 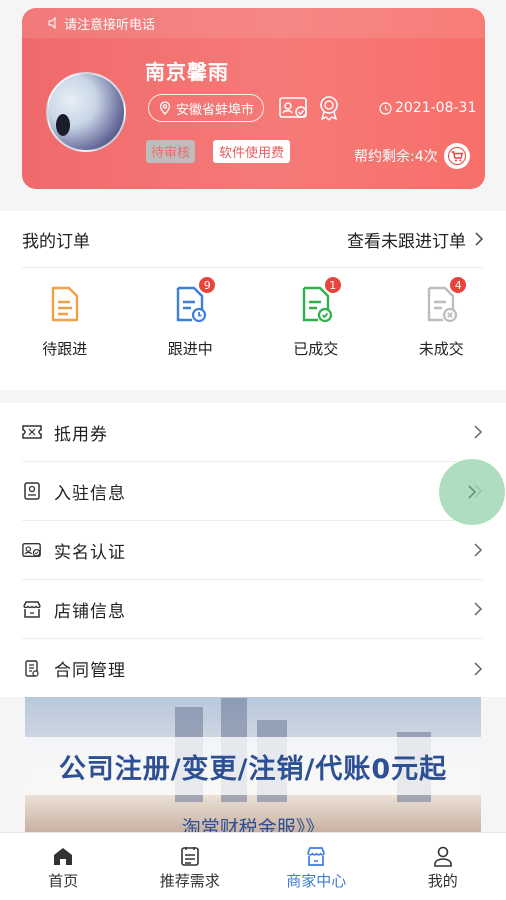 What do you see at coordinates (252, 151) in the screenshot?
I see `software-fee-button: 软件使用费` at bounding box center [252, 151].